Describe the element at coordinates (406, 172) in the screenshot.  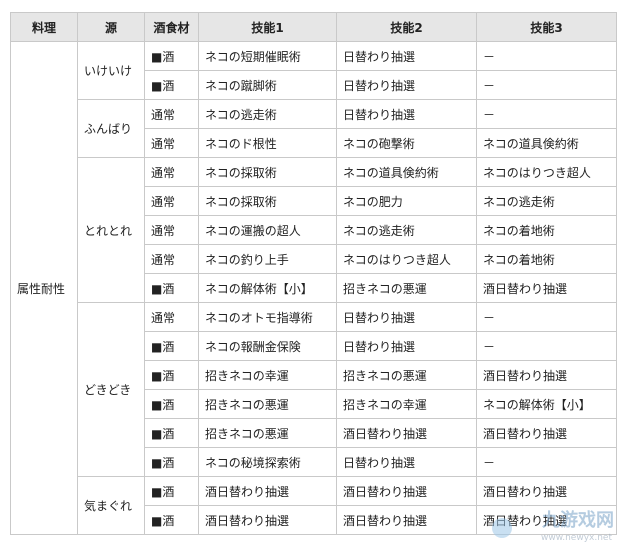
I see `skill2-cell: ネコの道具倹約術` at that location.